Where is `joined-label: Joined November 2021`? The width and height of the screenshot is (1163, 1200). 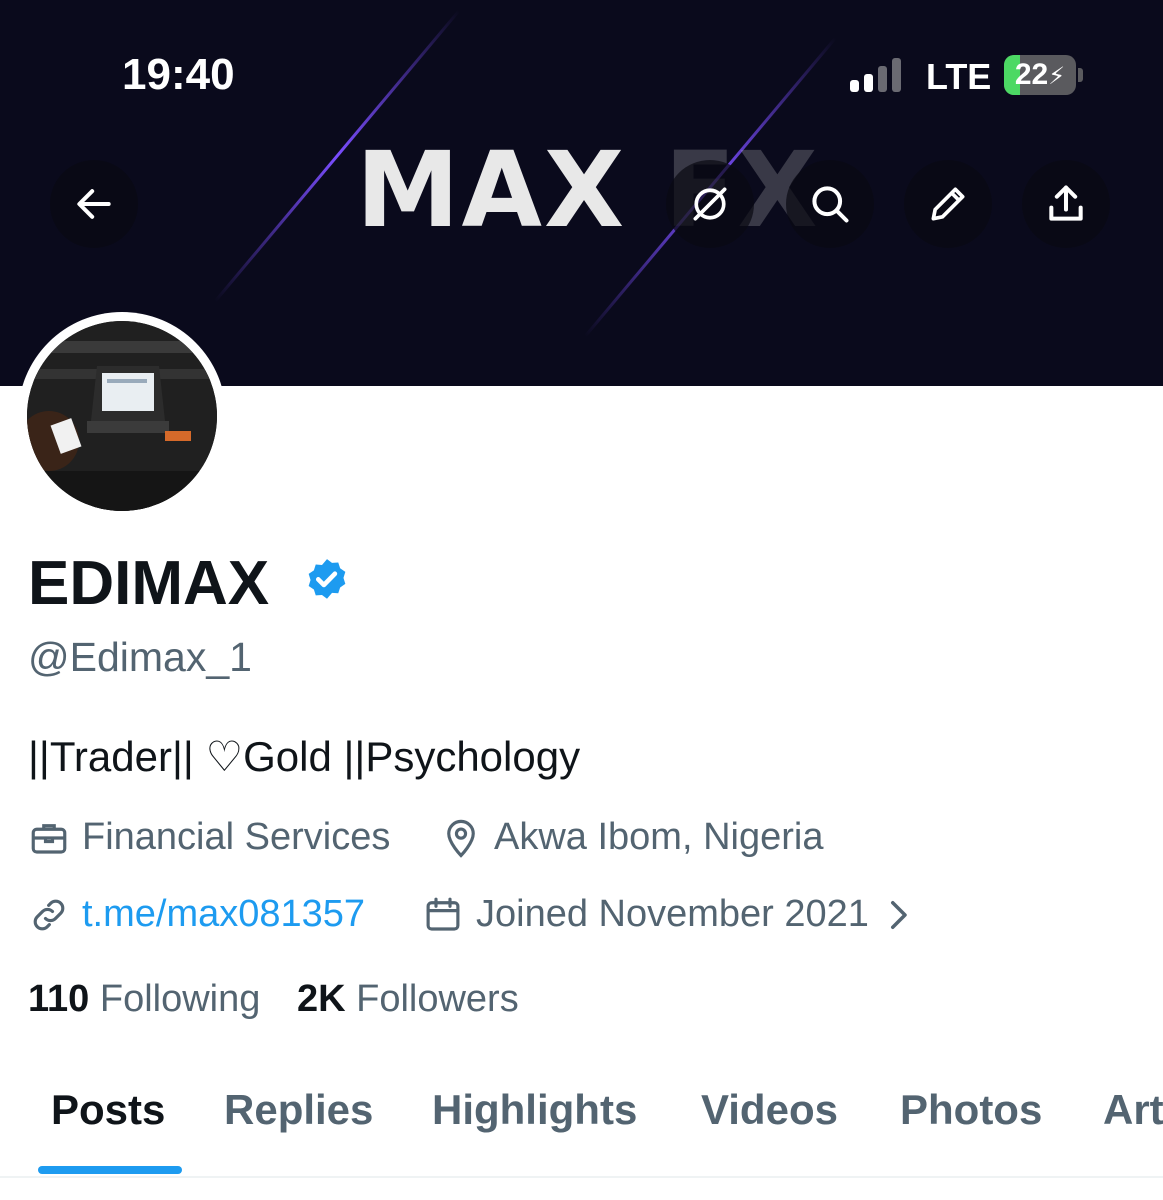 joined-label: Joined November 2021 is located at coordinates (672, 914).